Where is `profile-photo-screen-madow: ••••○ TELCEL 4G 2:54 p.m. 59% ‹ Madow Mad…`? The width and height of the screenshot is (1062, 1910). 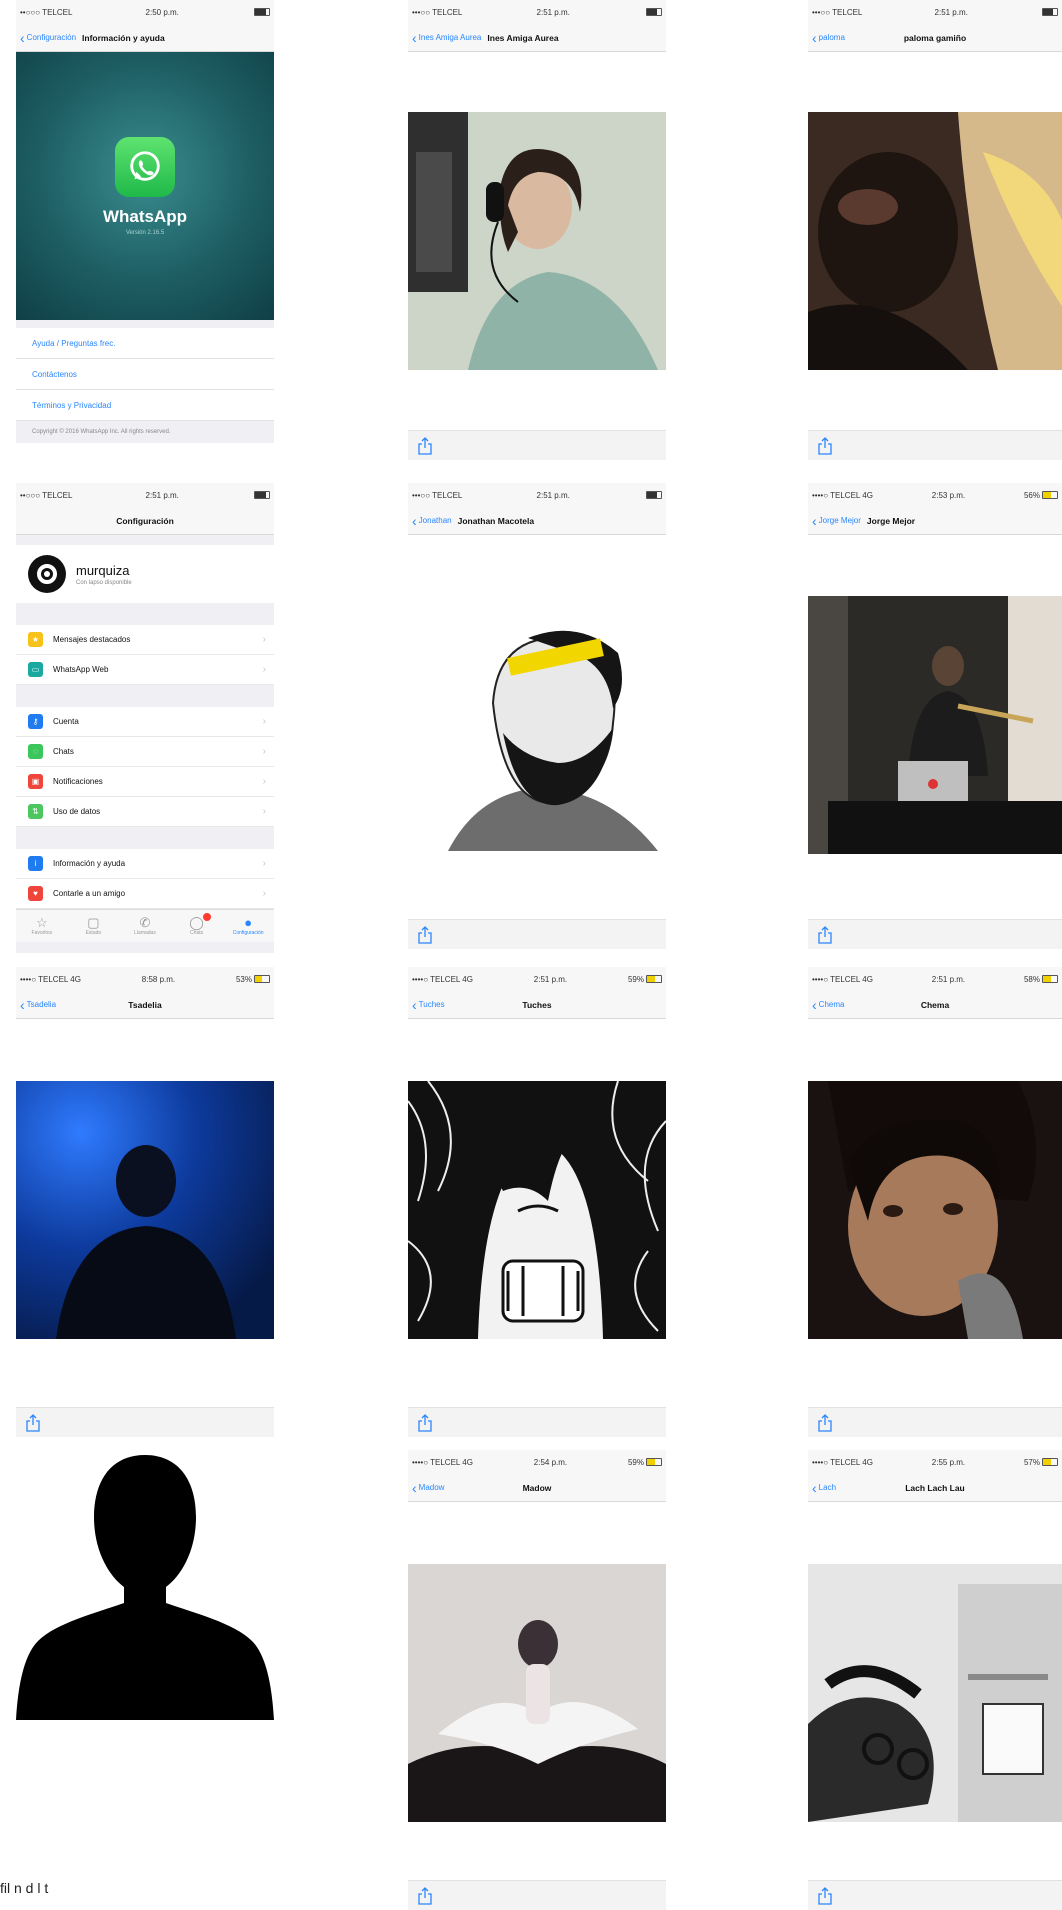
profile-photo-screen-madow: ••••○ TELCEL 4G 2:54 p.m. 59% ‹ Madow Mad… is located at coordinates (537, 1680).